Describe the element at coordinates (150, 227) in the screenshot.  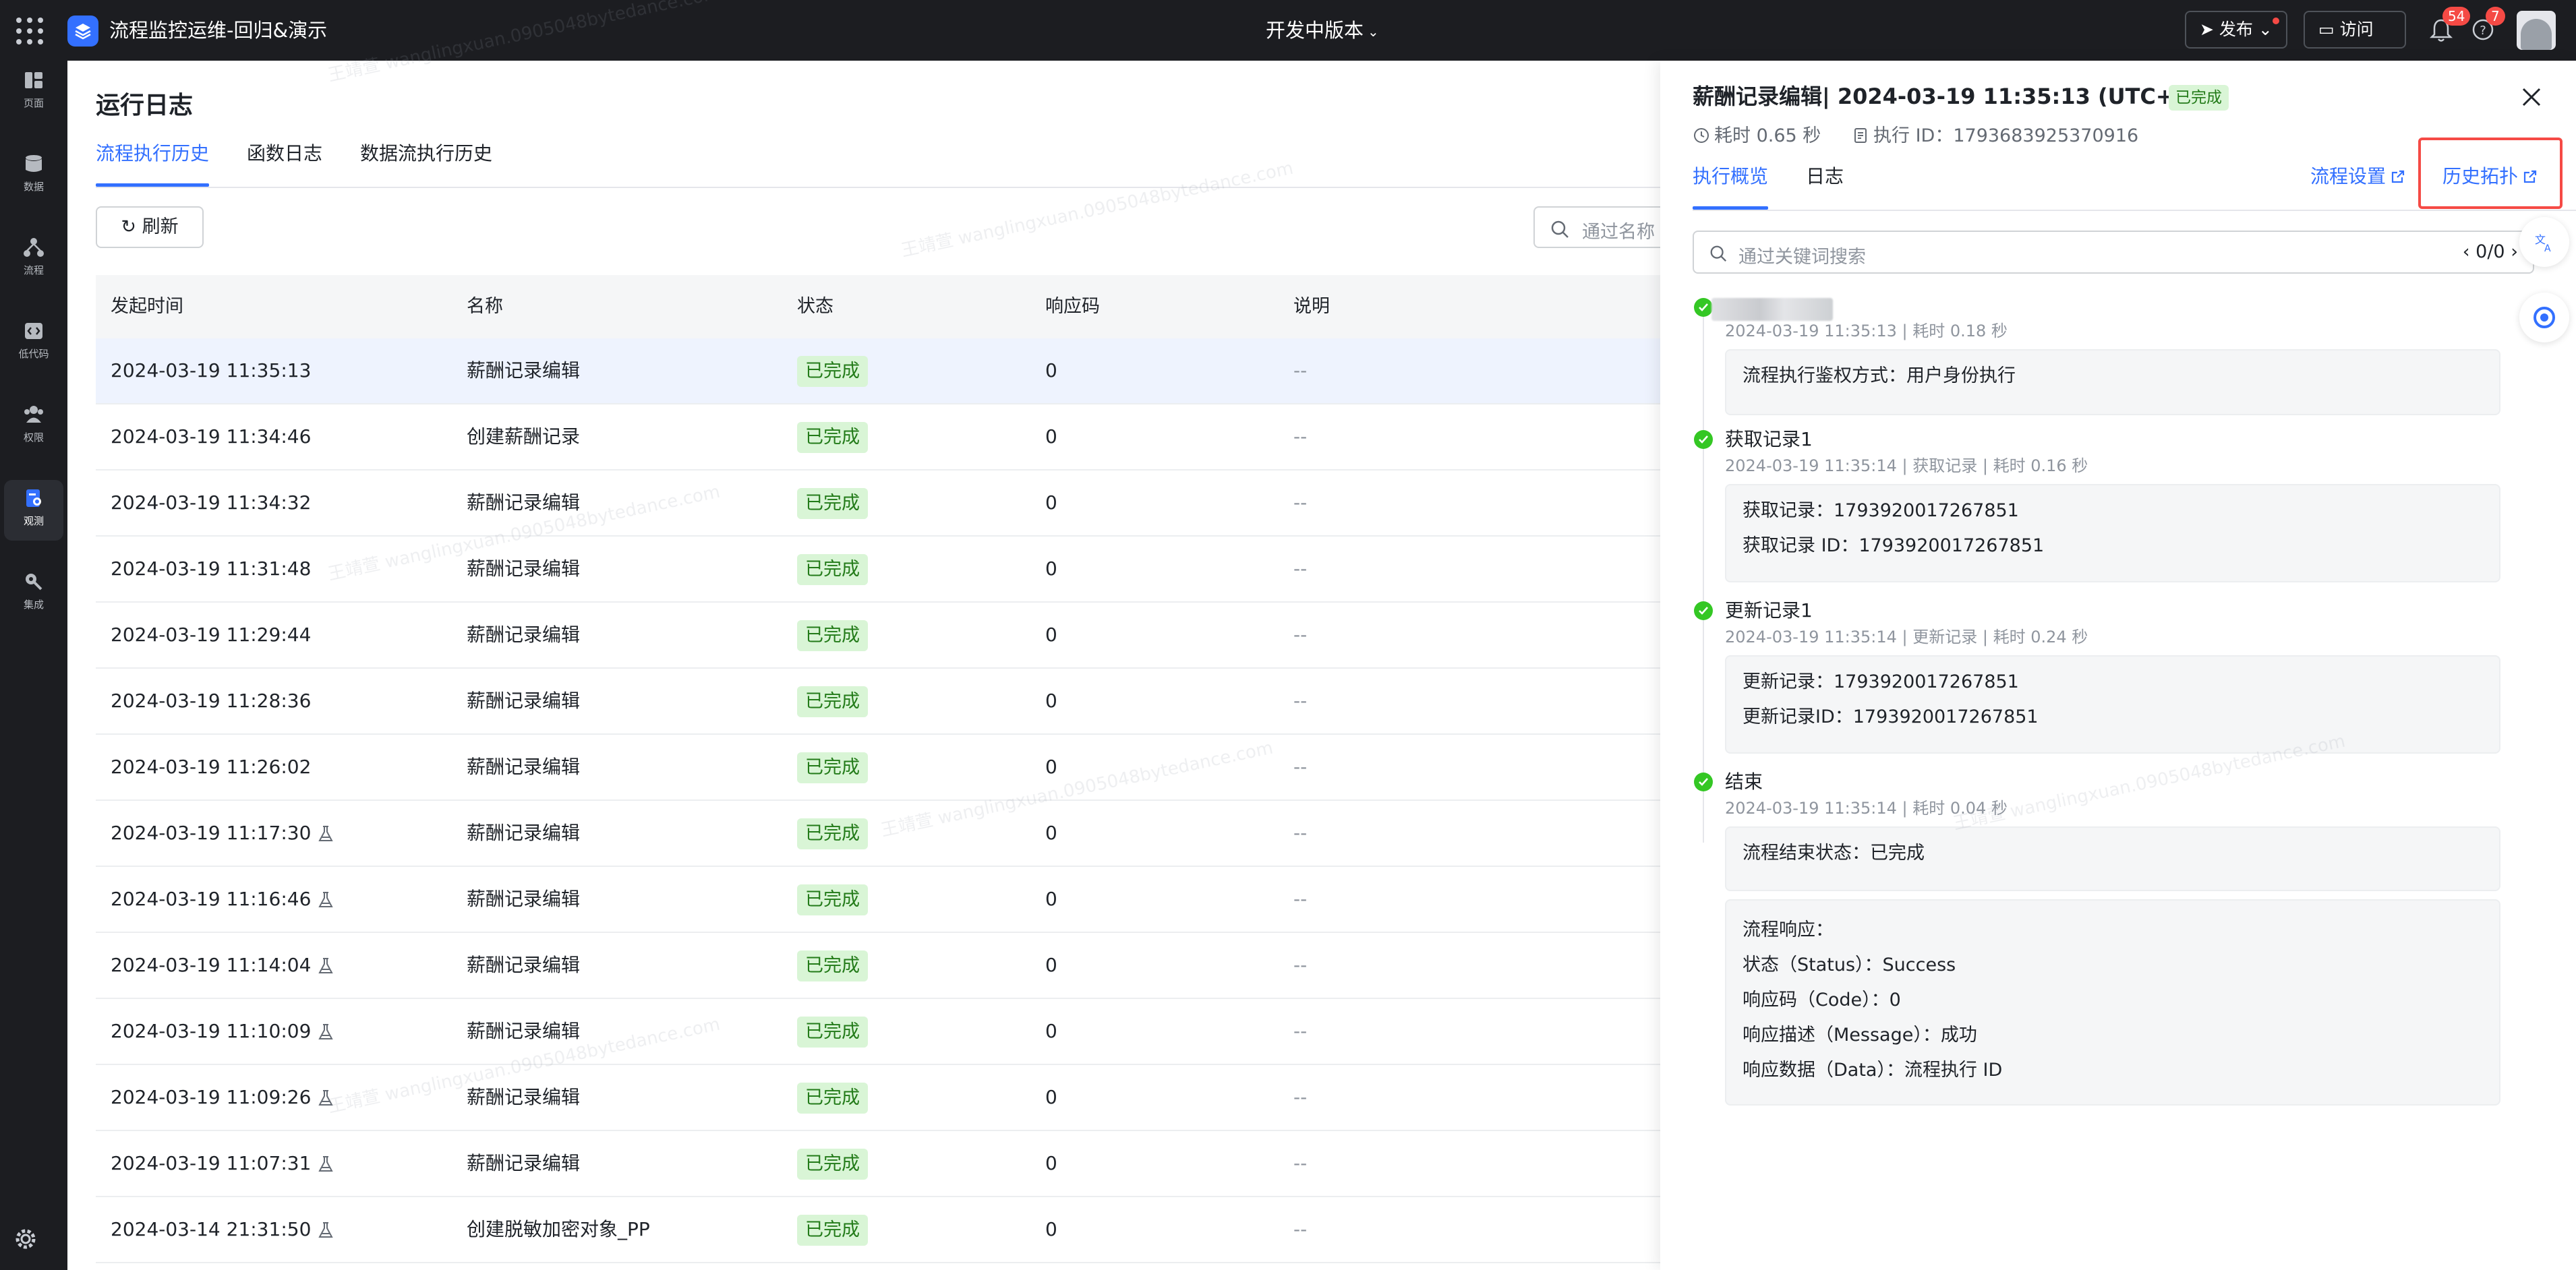
I see `refresh-button: ↻ 刷新` at that location.